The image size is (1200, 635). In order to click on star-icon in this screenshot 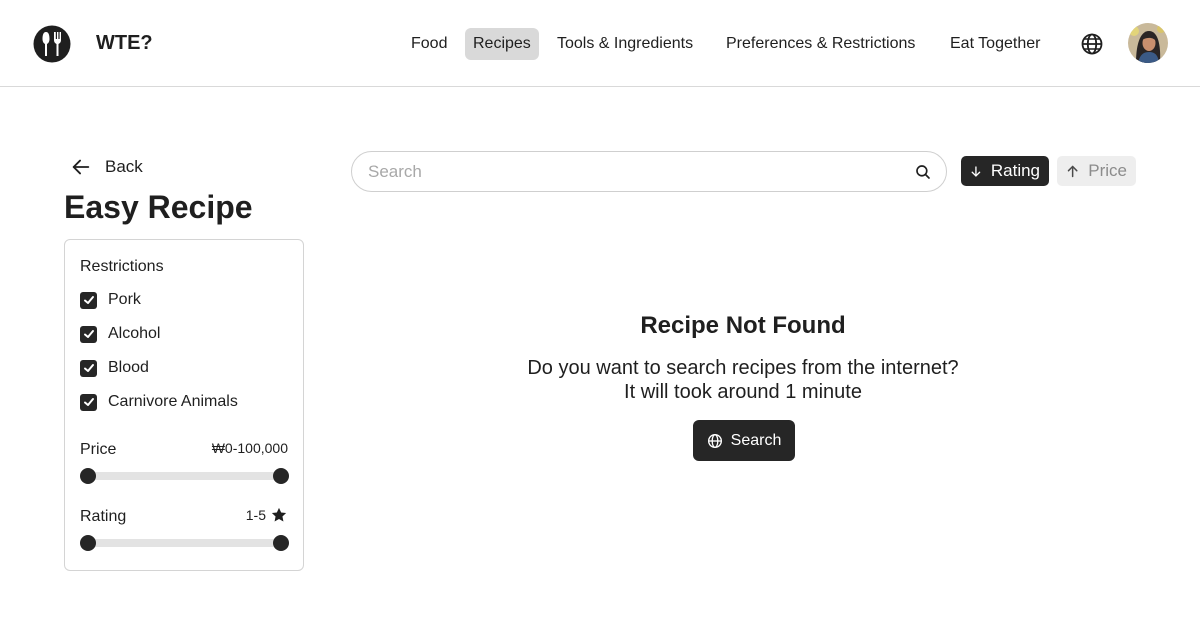, I will do `click(279, 514)`.